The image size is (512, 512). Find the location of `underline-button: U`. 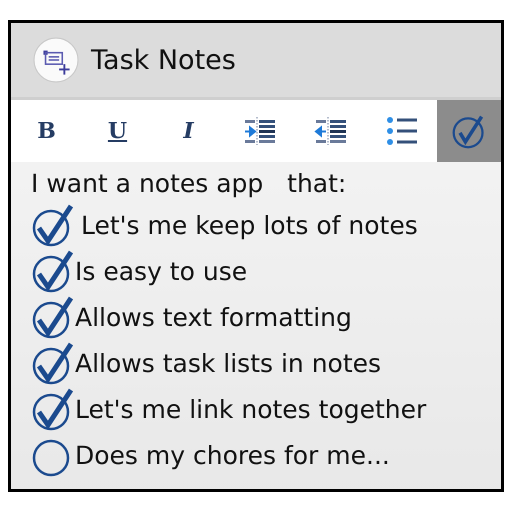

underline-button: U is located at coordinates (117, 131).